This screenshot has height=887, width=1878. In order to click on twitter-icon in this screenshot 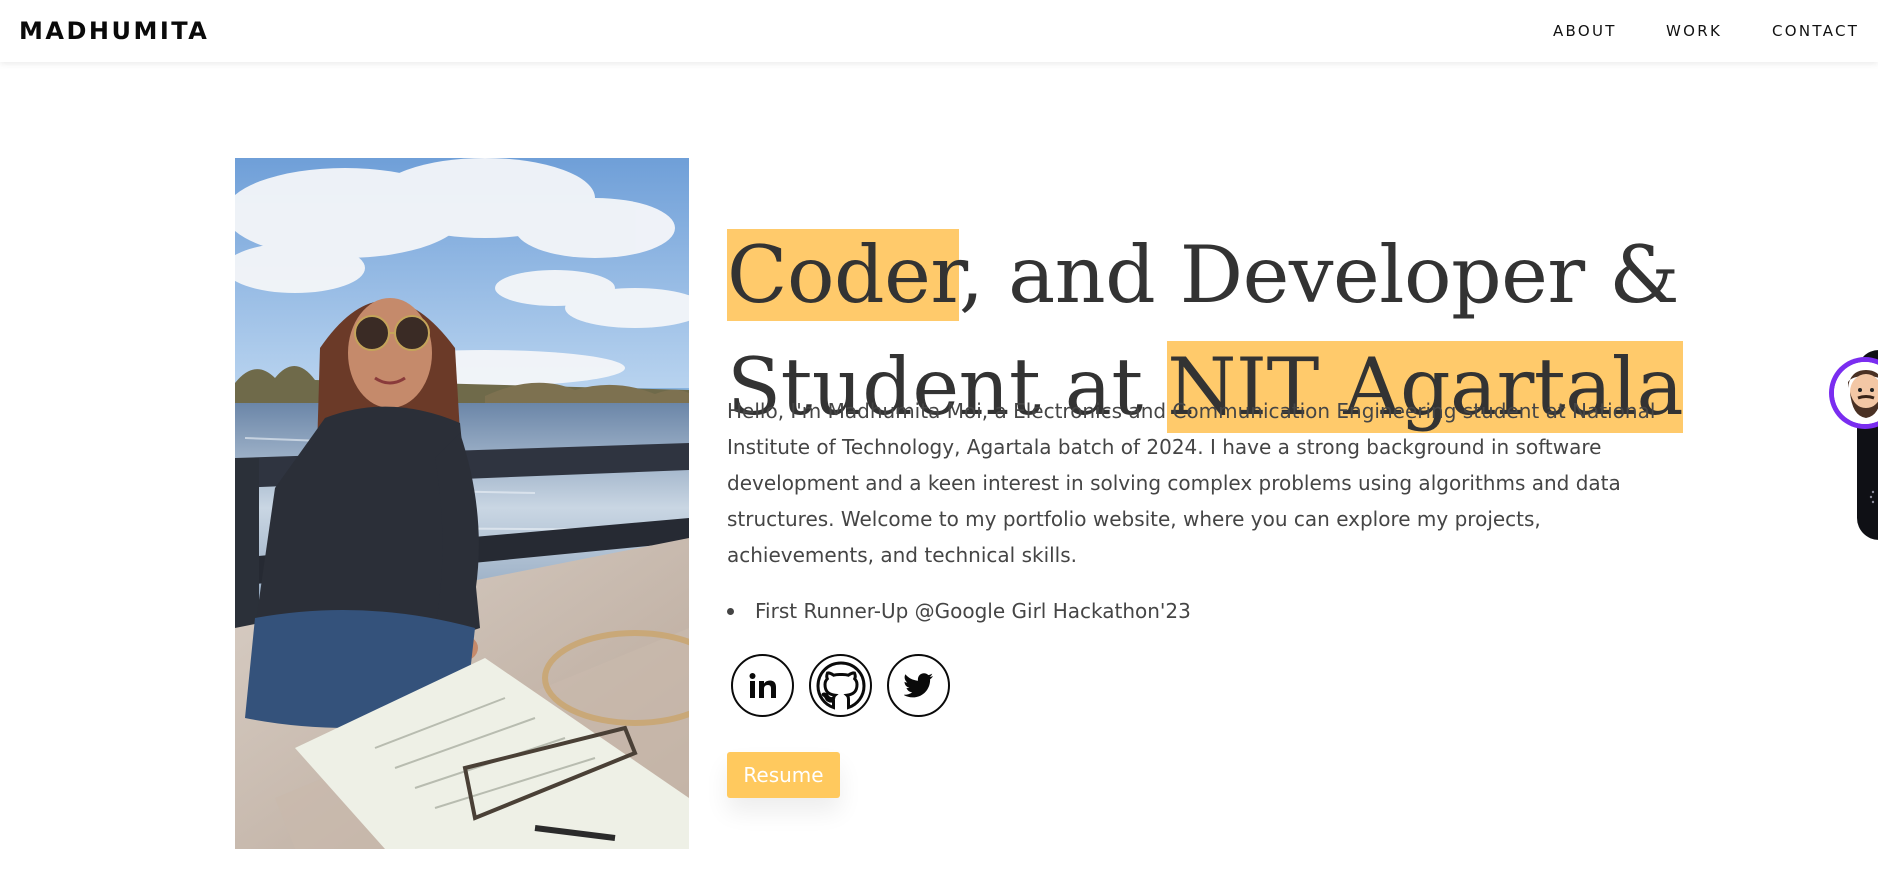, I will do `click(918, 685)`.